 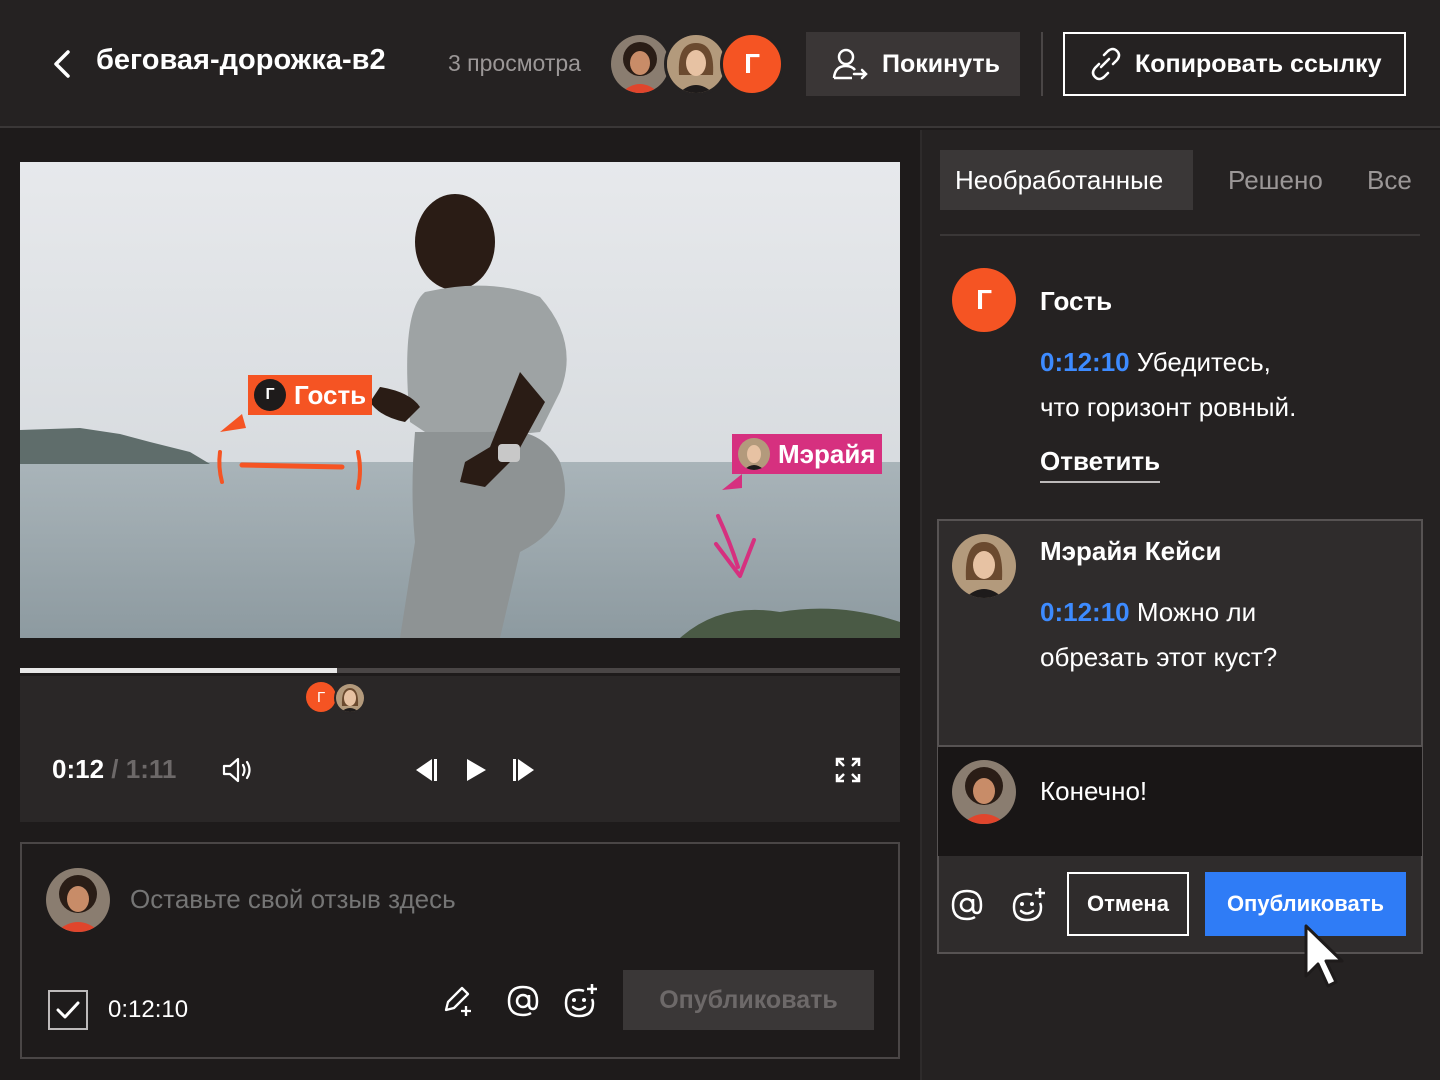 I want to click on comment-author: Гость, so click(x=1076, y=301).